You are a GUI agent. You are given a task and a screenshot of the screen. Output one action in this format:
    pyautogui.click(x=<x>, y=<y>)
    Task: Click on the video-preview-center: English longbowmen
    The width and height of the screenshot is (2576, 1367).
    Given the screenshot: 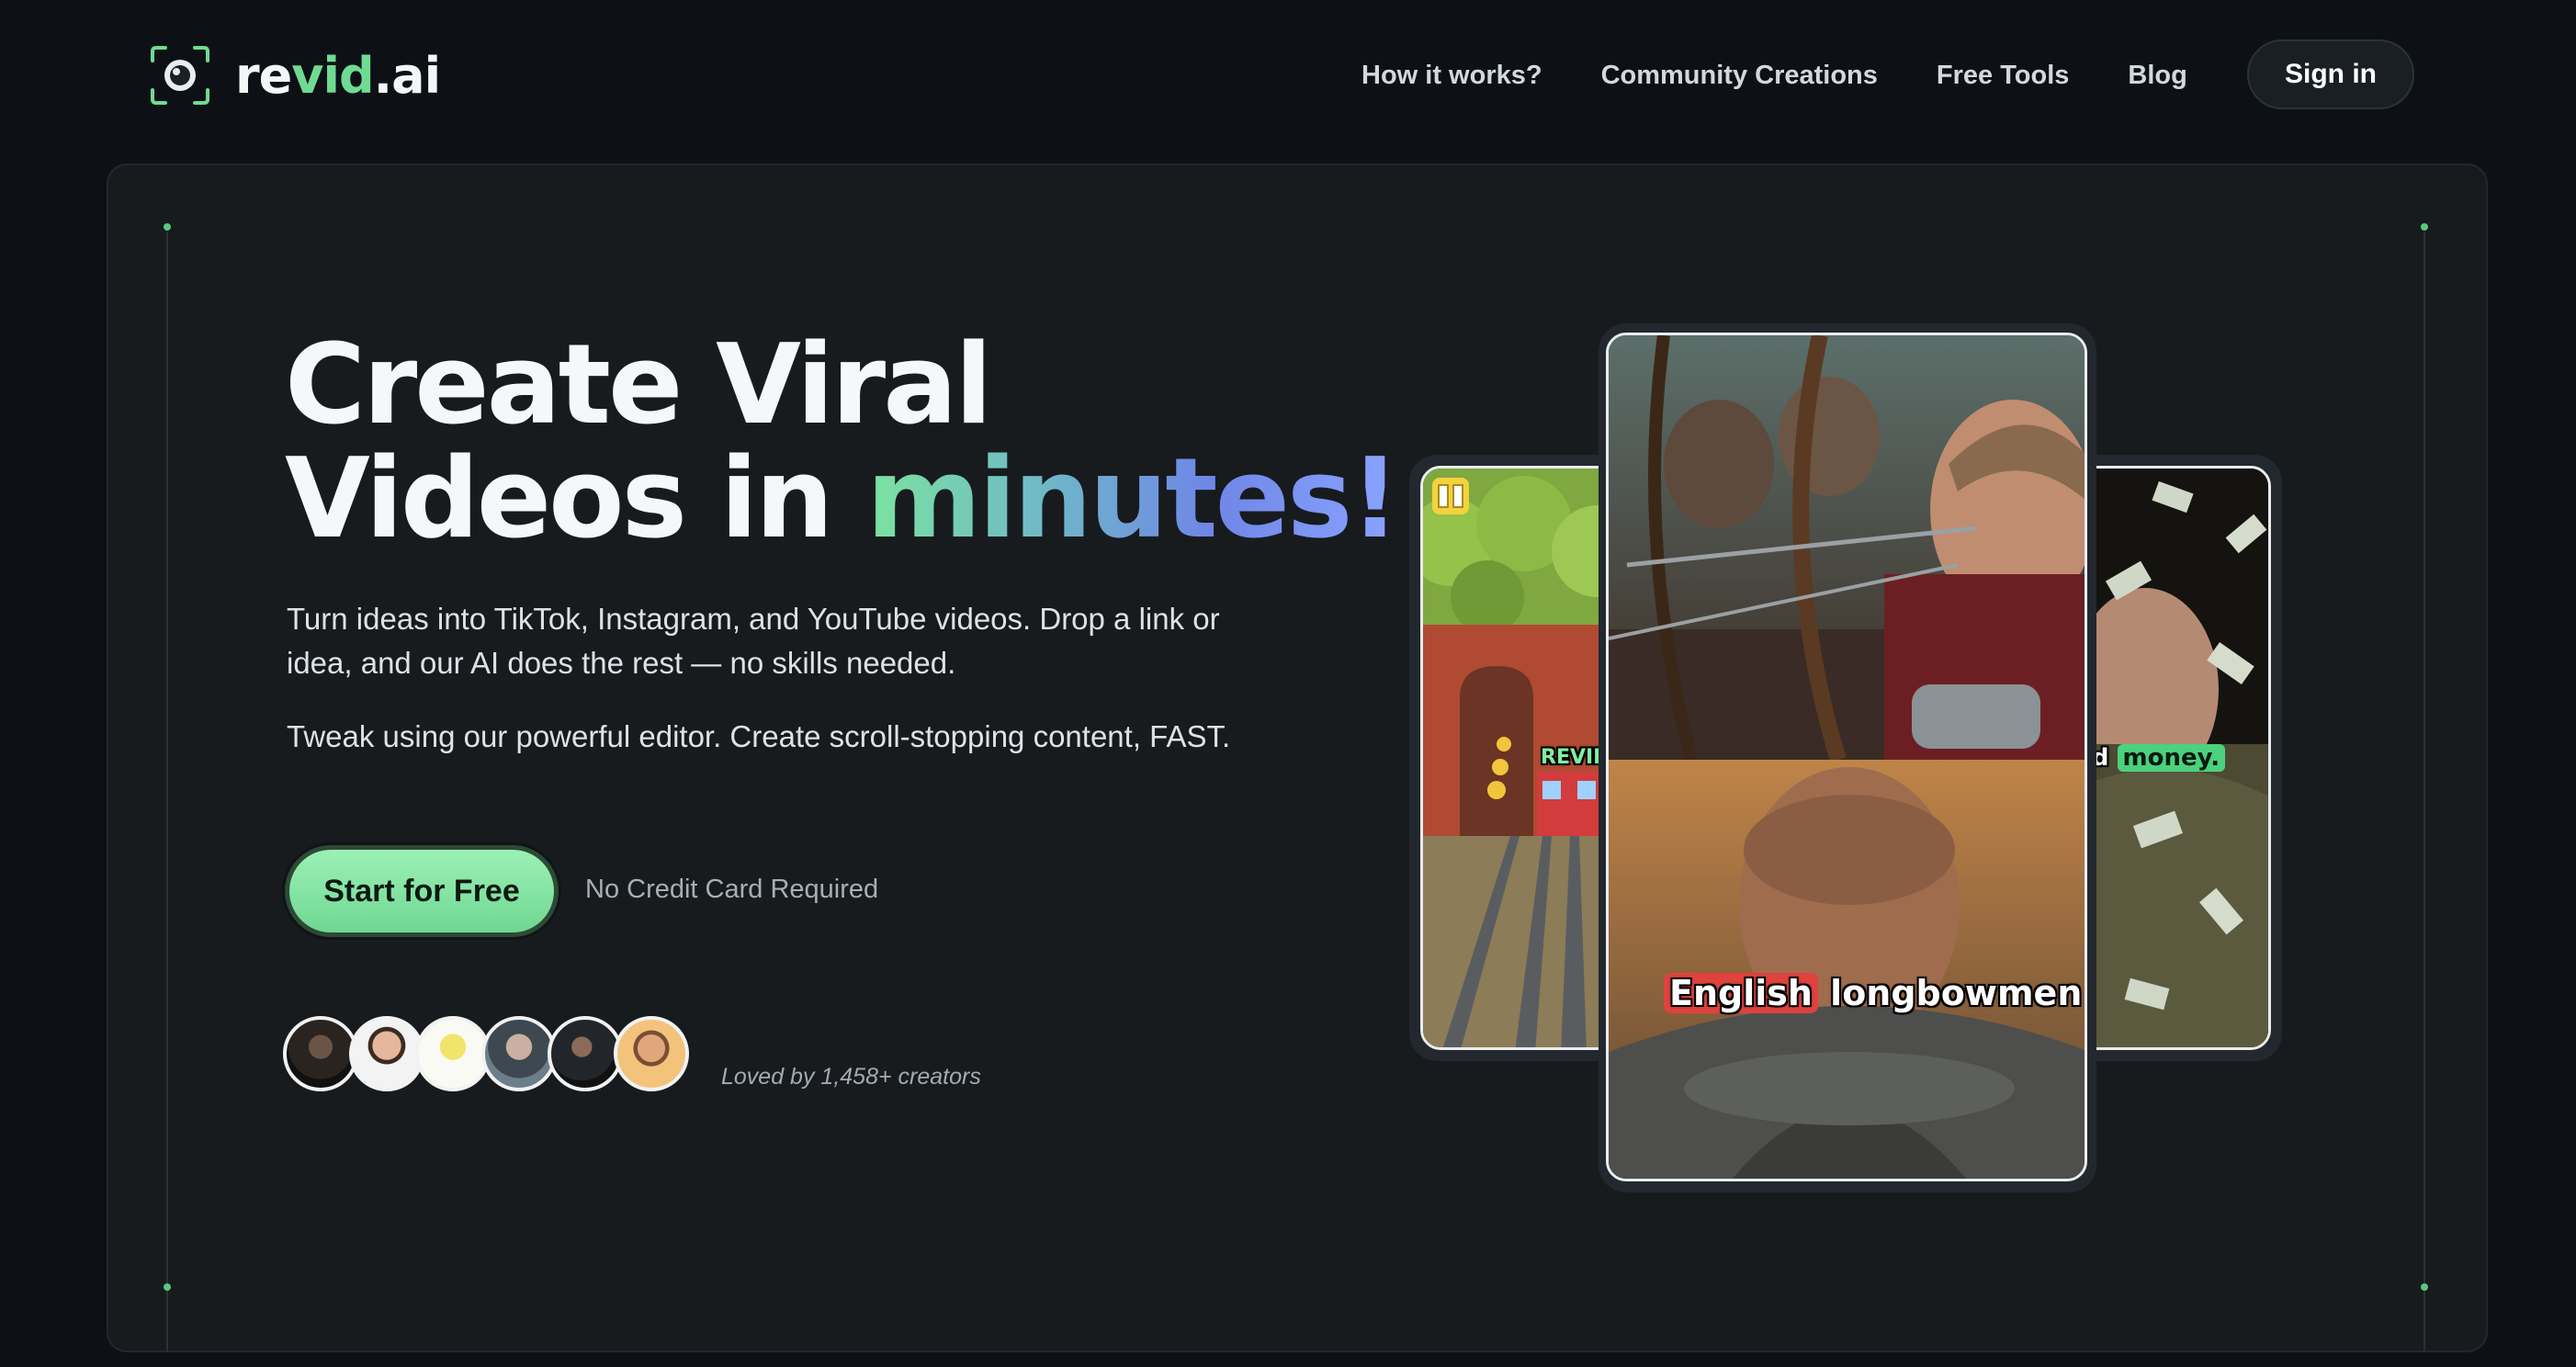 What is the action you would take?
    pyautogui.click(x=1846, y=757)
    